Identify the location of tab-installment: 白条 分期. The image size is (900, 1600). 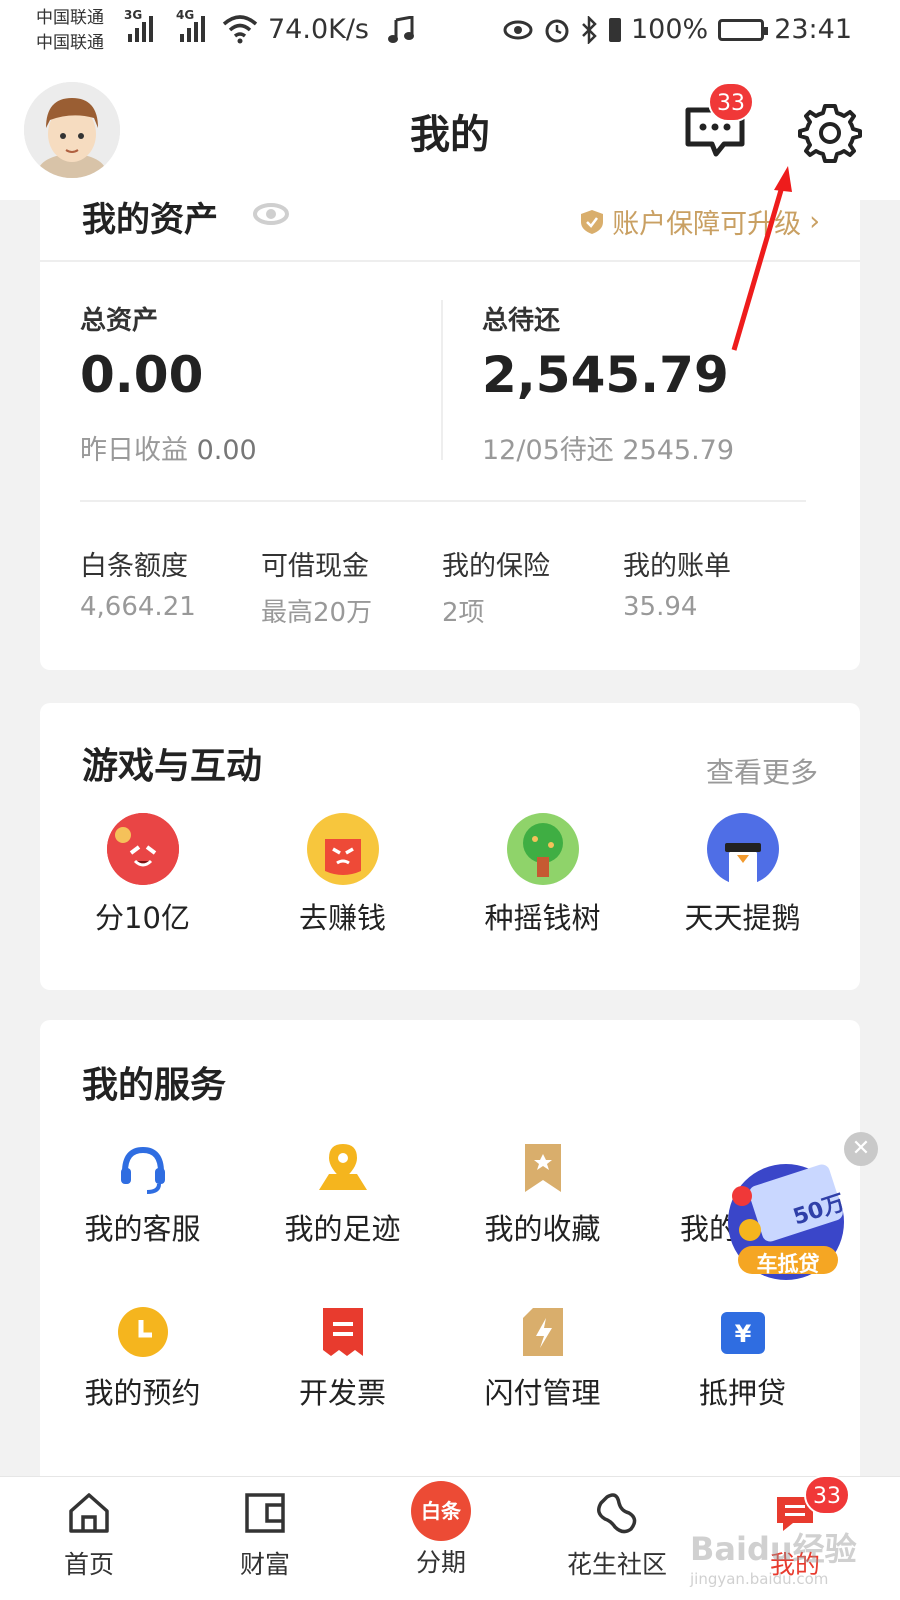
(441, 1530).